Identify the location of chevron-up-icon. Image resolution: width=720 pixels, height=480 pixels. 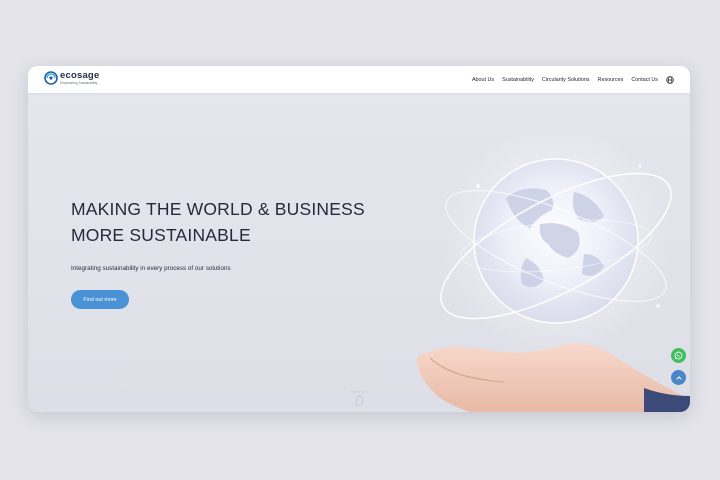
(678, 377).